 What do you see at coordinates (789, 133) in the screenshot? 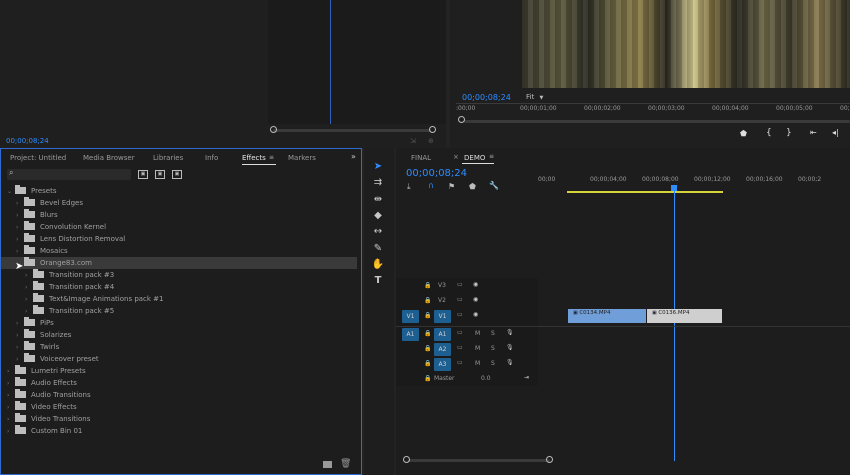
I see `mark-out-icon: }` at bounding box center [789, 133].